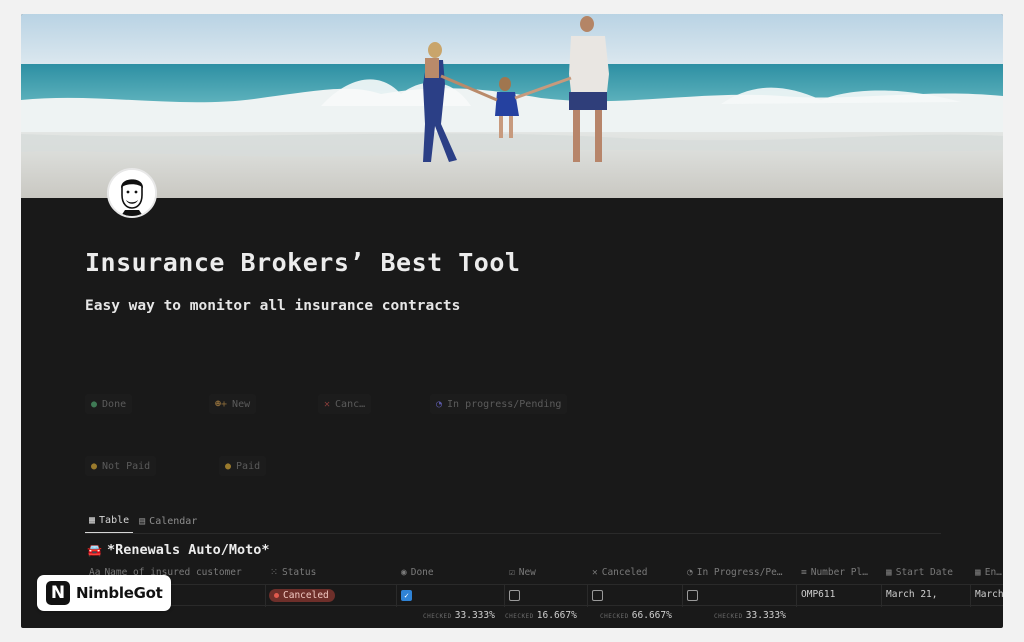 The height and width of the screenshot is (642, 1024). What do you see at coordinates (804, 572) in the screenshot?
I see `list-icon: ≡` at bounding box center [804, 572].